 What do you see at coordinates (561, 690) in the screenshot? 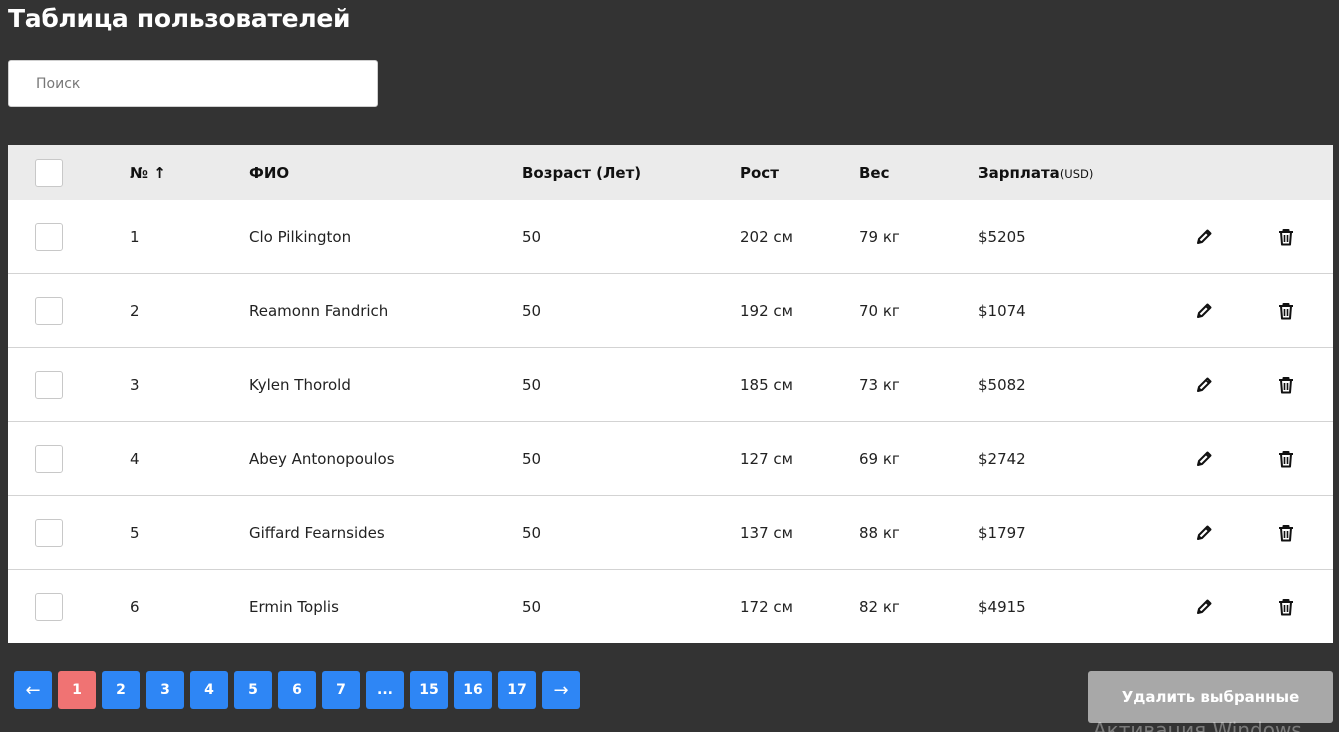
I see `next-page-button: →` at bounding box center [561, 690].